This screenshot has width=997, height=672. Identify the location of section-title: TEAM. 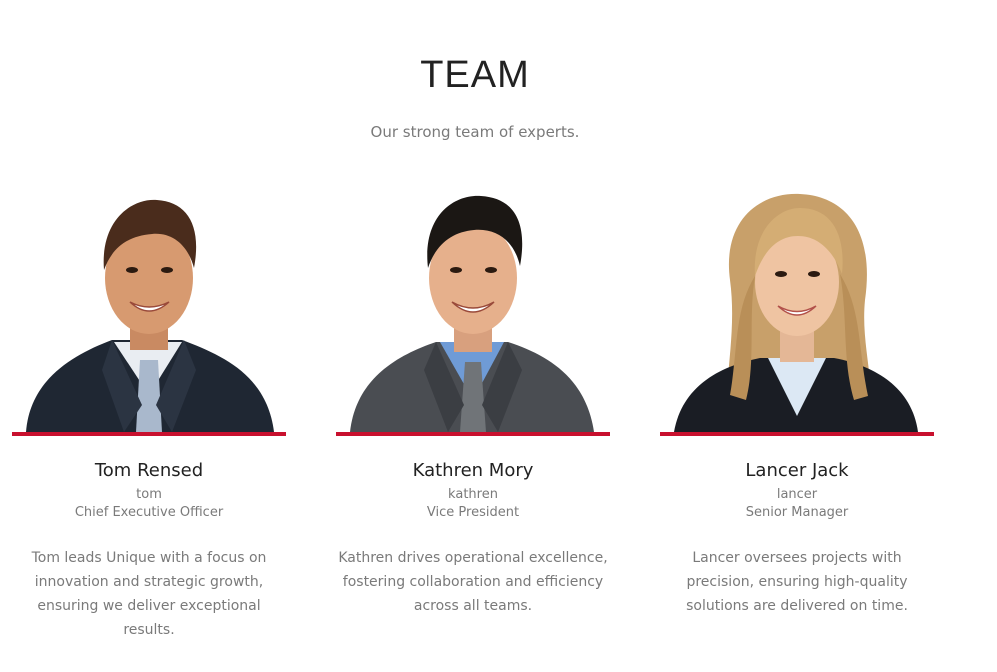
(475, 75).